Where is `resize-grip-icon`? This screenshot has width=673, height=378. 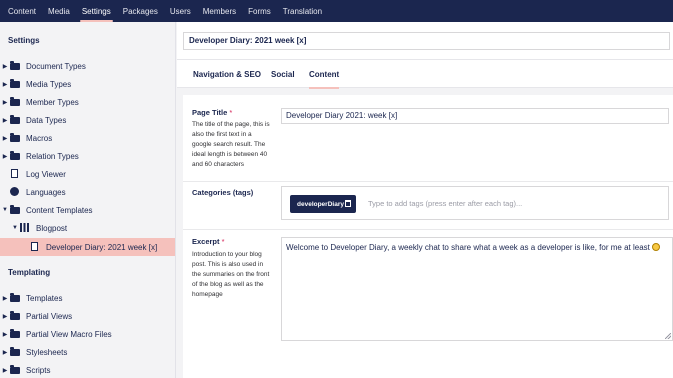
resize-grip-icon is located at coordinates (668, 336).